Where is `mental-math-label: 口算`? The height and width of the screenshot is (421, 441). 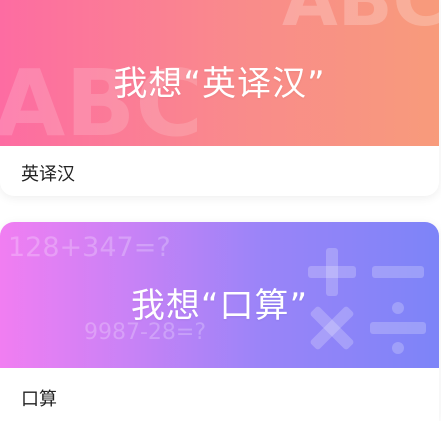 mental-math-label: 口算 is located at coordinates (39, 399).